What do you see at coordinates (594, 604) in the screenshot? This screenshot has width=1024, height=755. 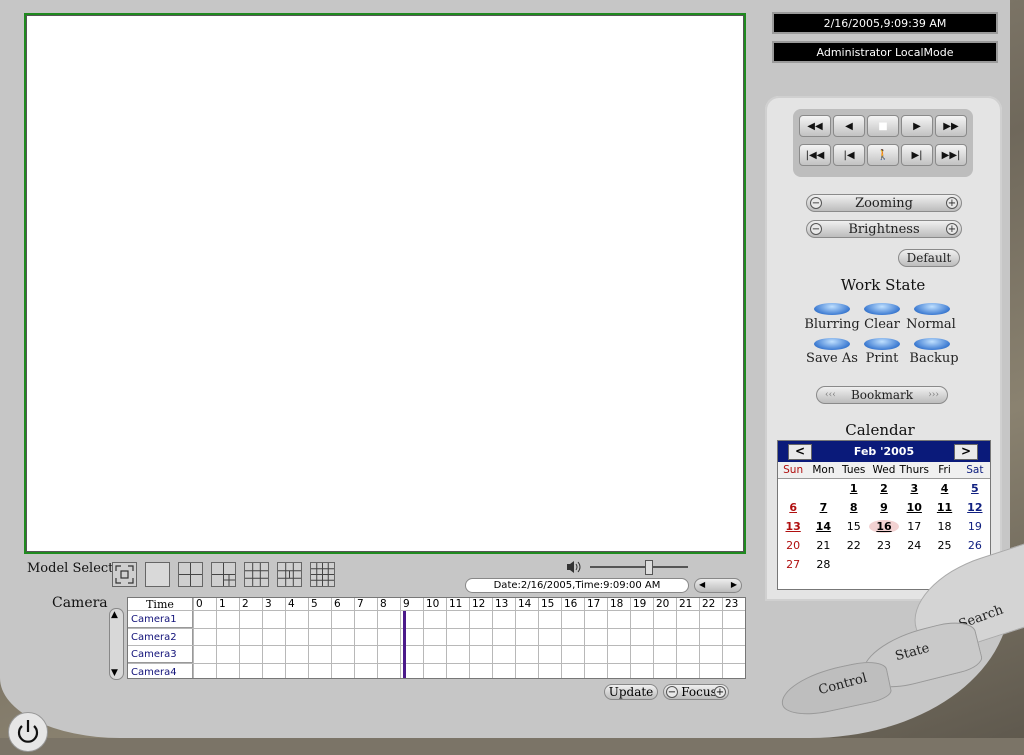 I see `hour-label: 17` at bounding box center [594, 604].